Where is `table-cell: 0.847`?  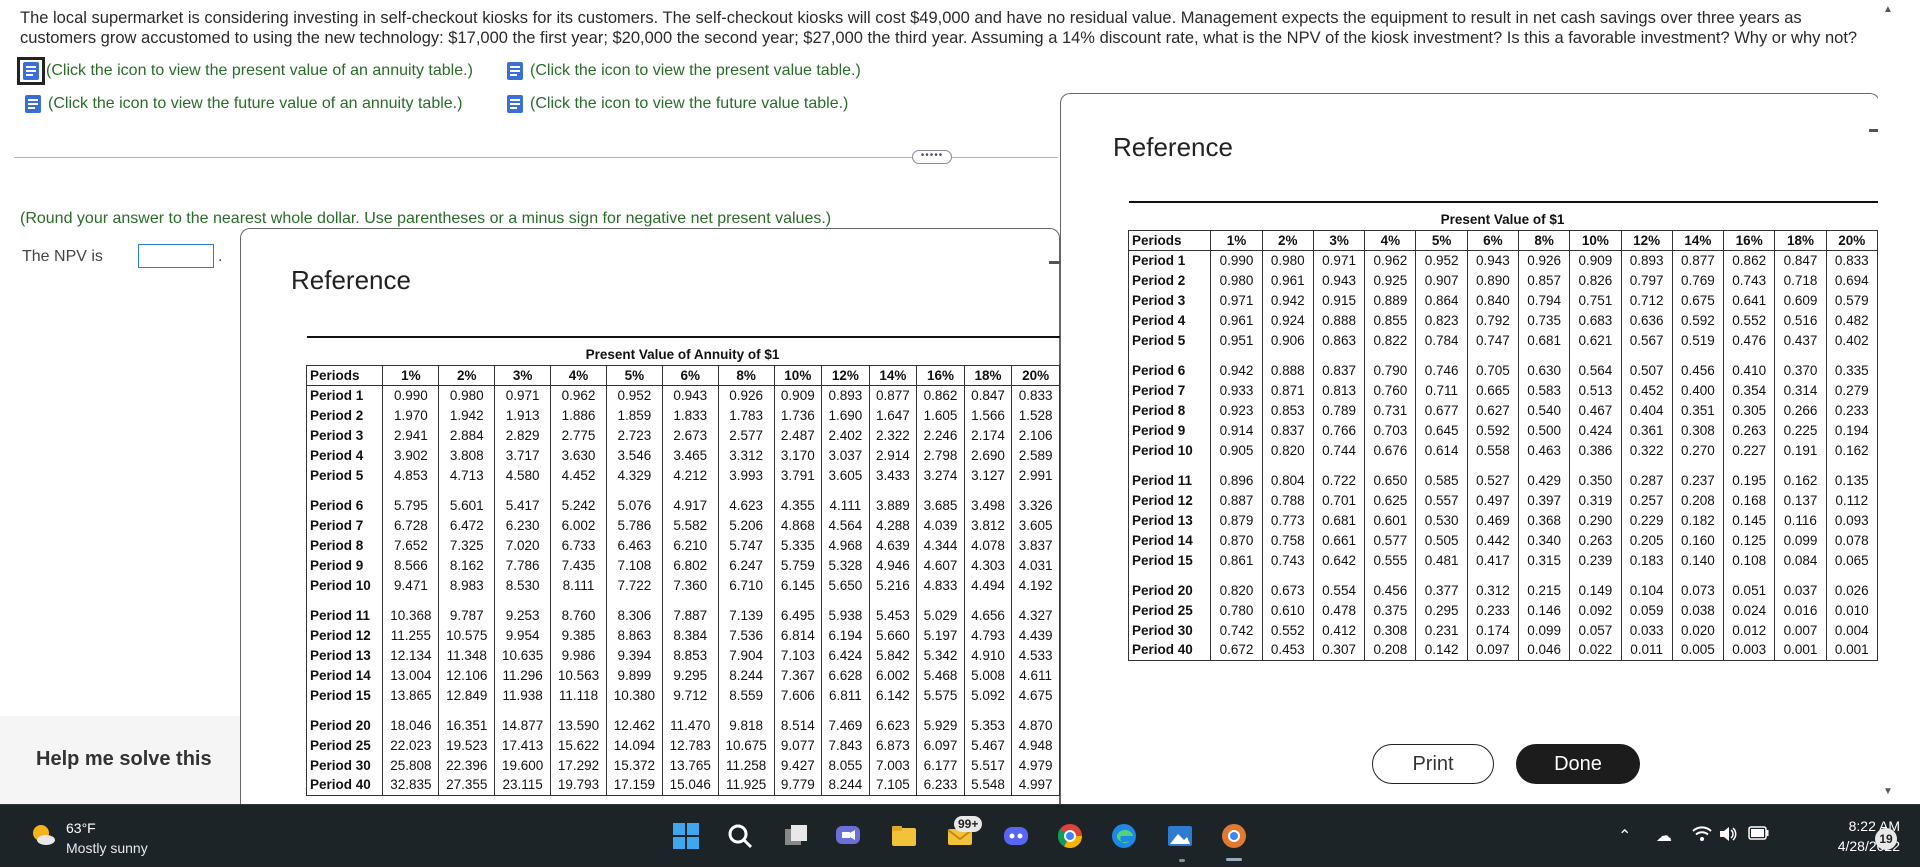
table-cell: 0.847 is located at coordinates (988, 395).